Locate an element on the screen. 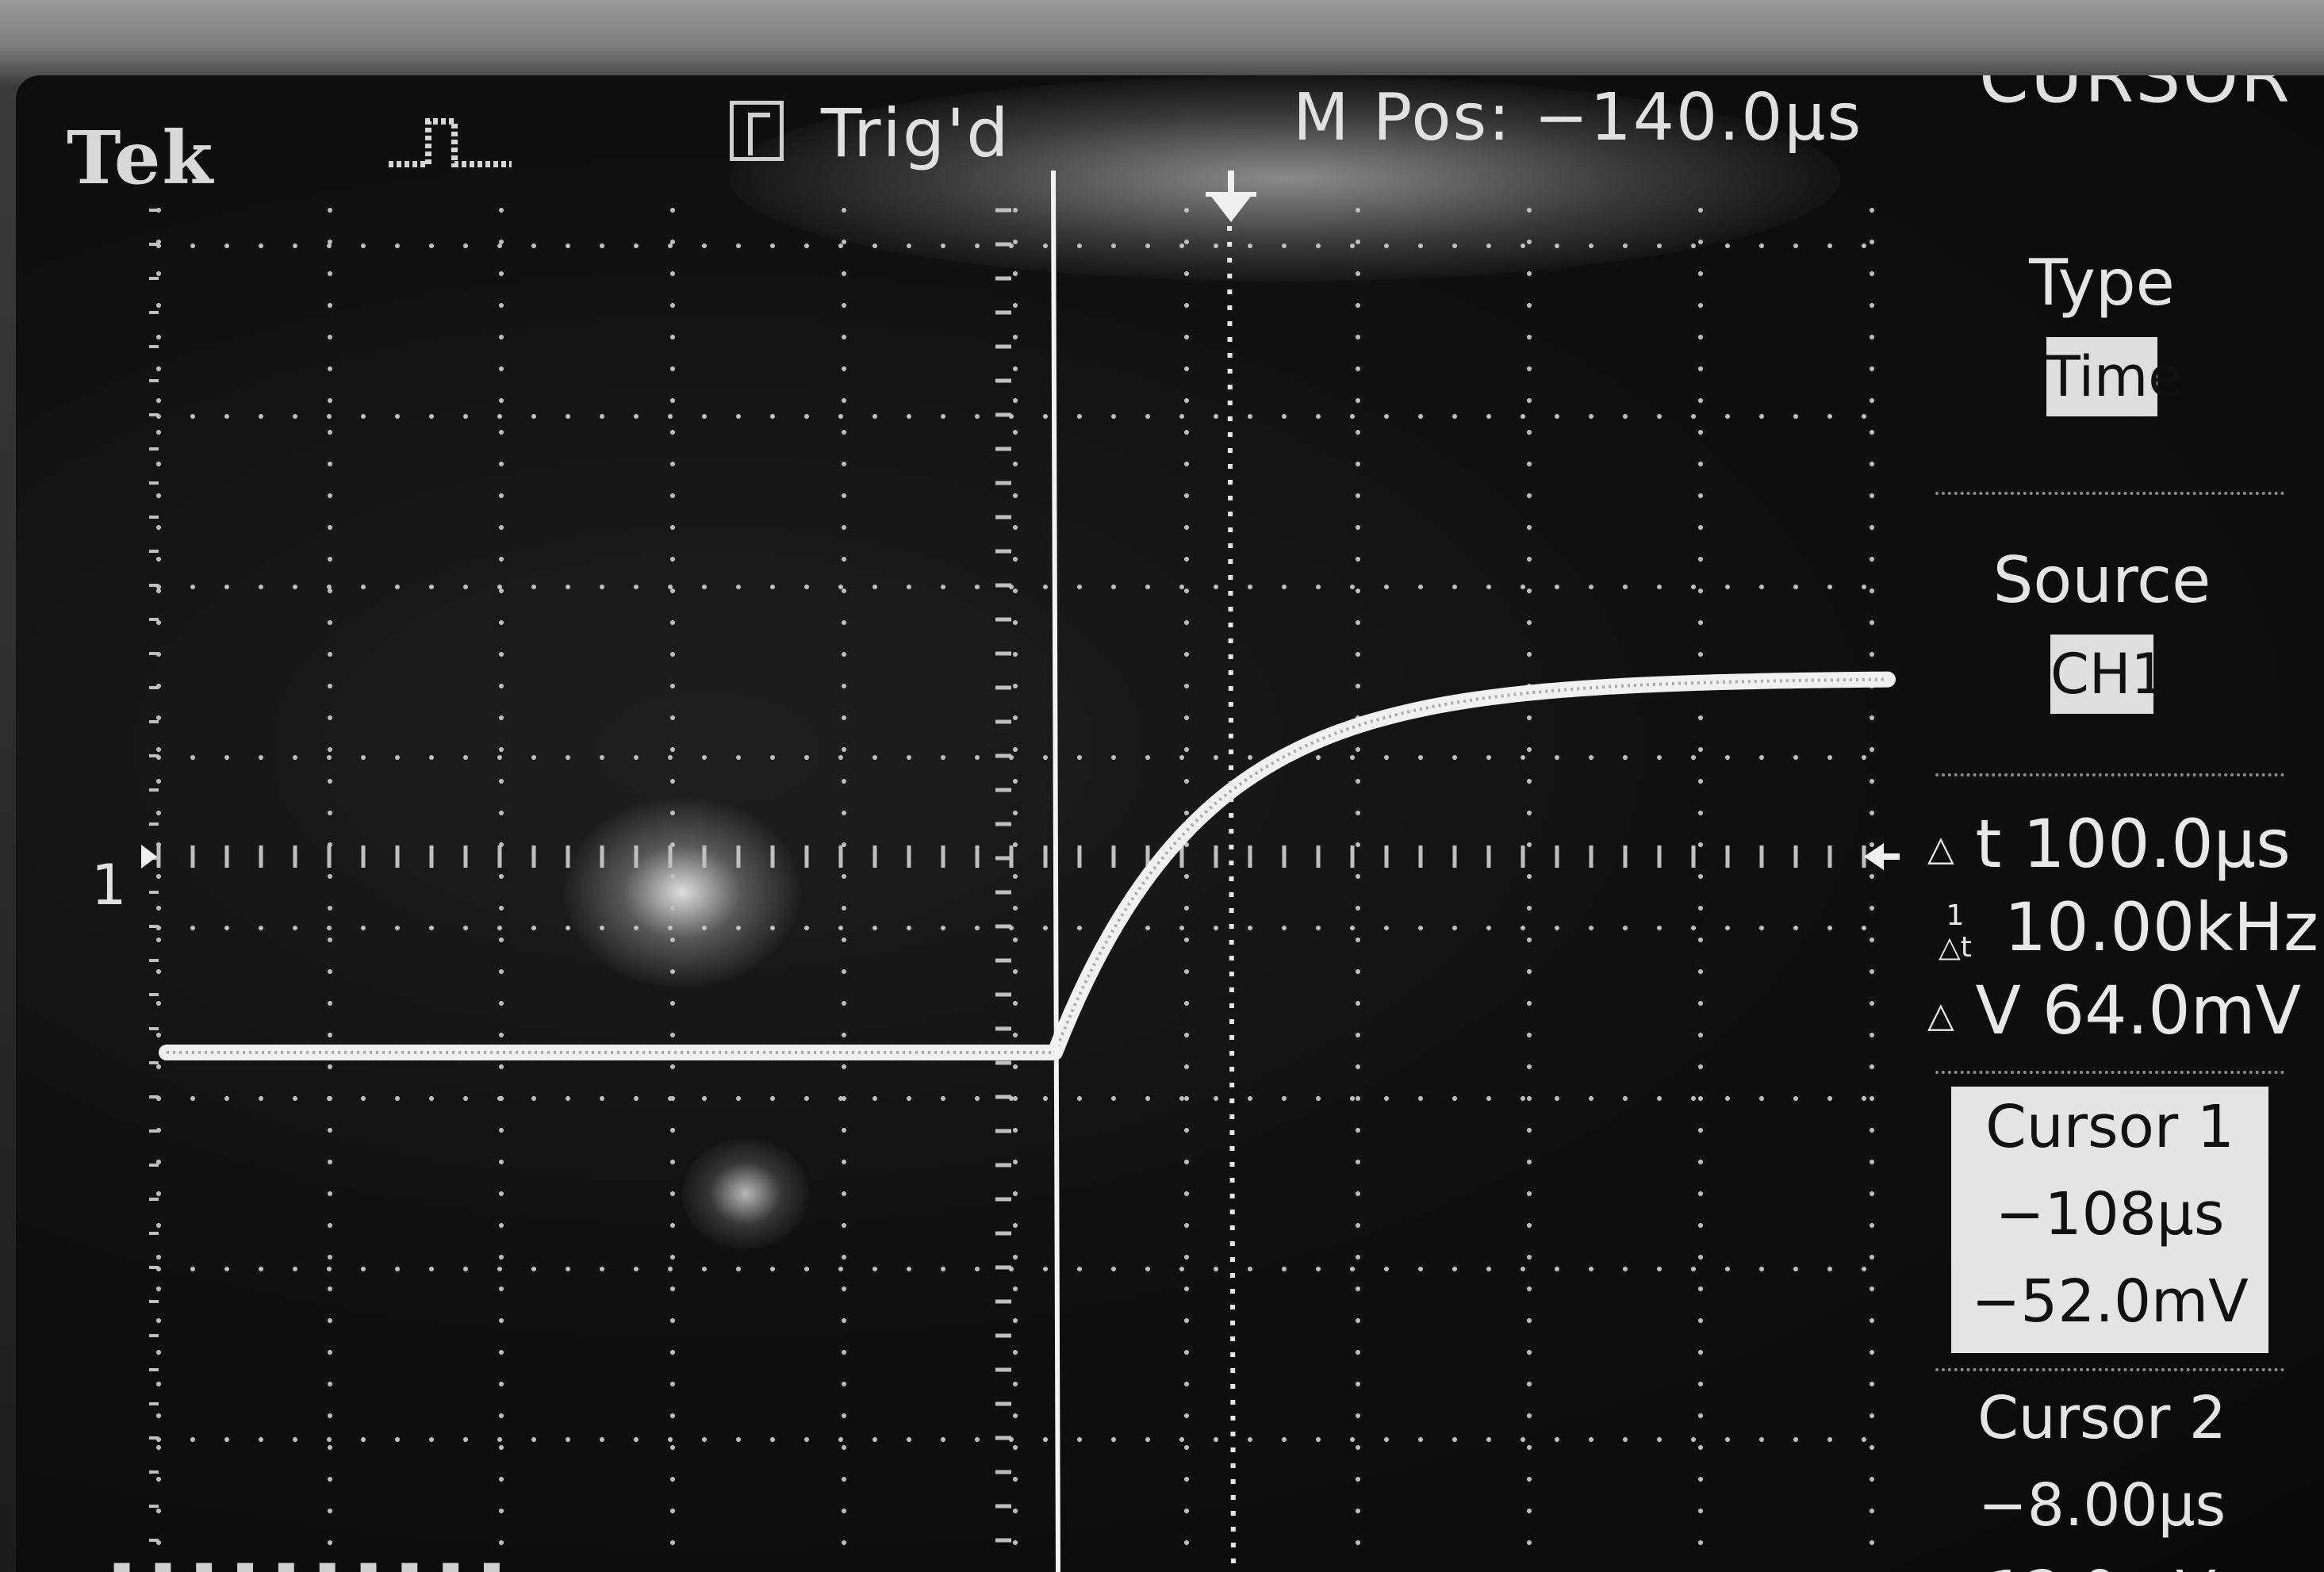  channel1-ground-marker-icon is located at coordinates (149, 856).